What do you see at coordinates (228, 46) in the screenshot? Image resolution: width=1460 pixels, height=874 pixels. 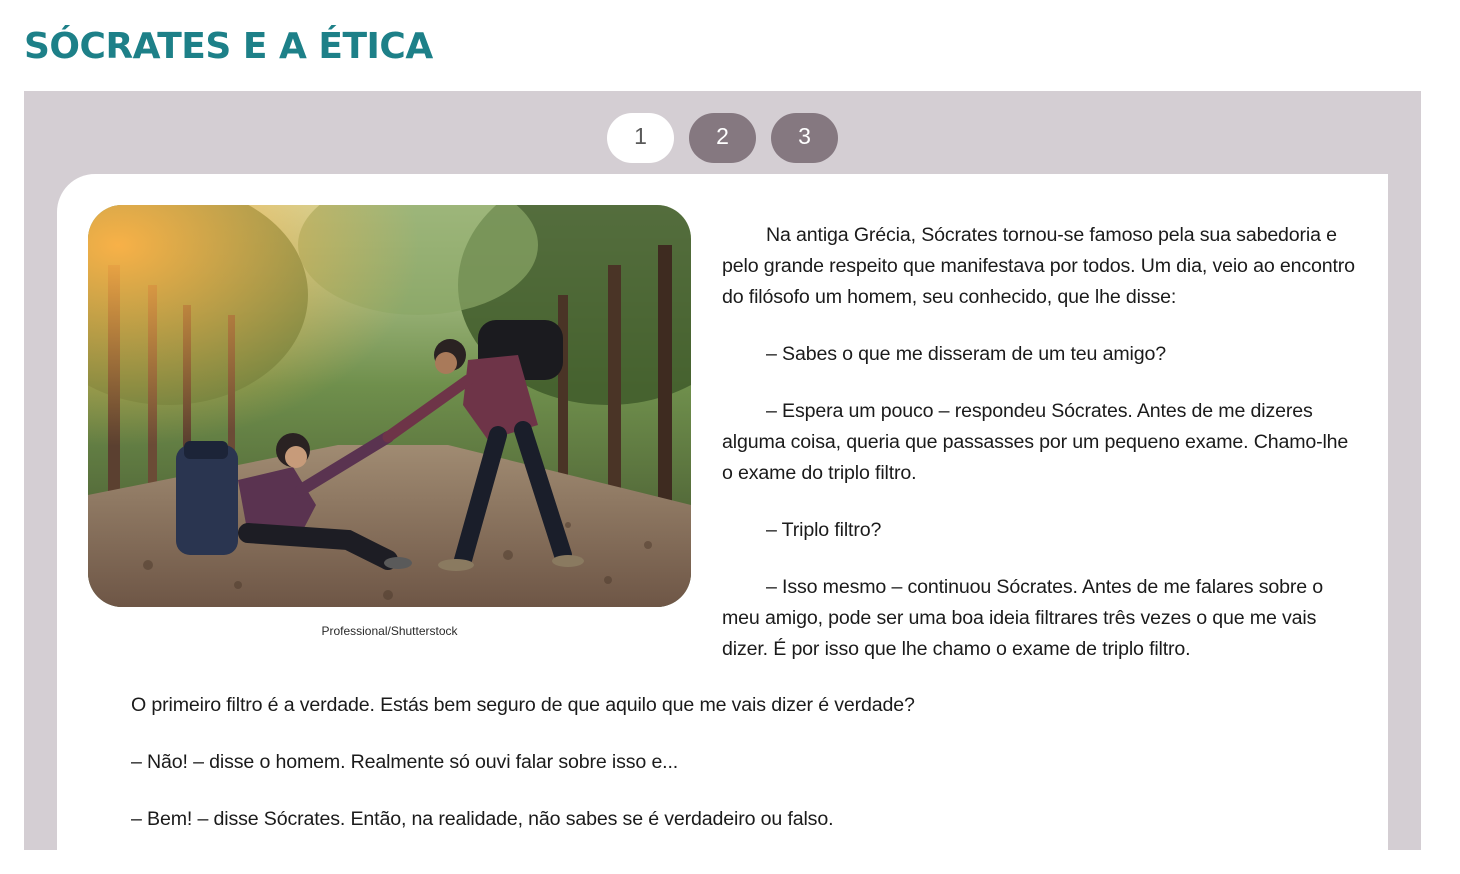 I see `page-title: SÓCRATES E A ÉTICA` at bounding box center [228, 46].